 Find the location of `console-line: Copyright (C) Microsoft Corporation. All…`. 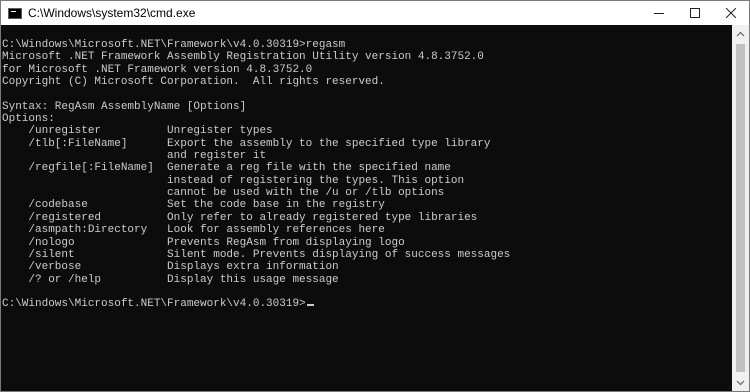

console-line: Copyright (C) Microsoft Corporation. All… is located at coordinates (193, 82).